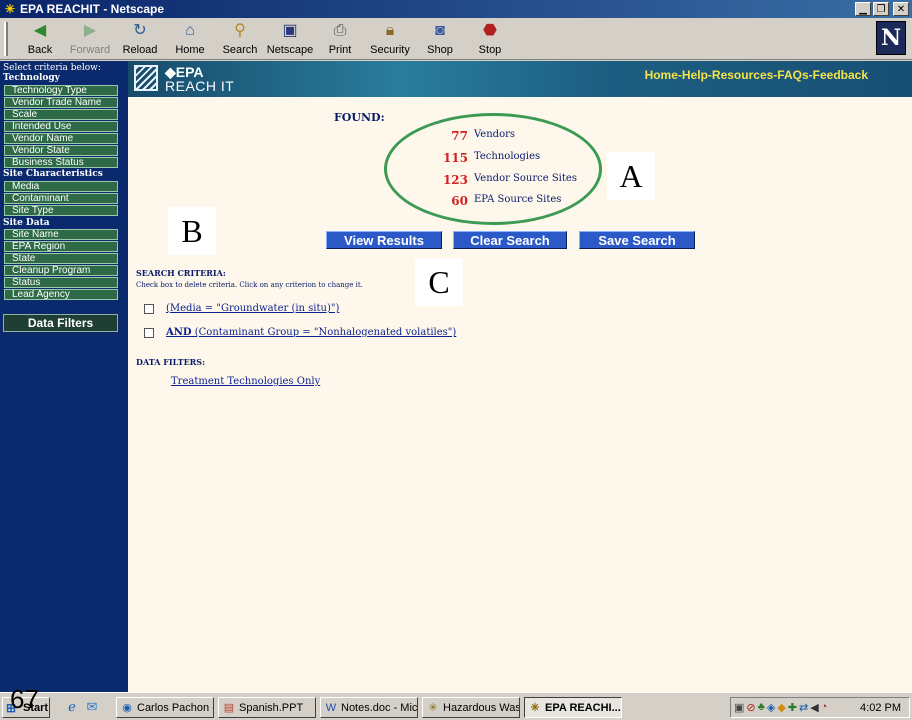 The image size is (912, 720). I want to click on nav-link-home: Home, so click(661, 75).